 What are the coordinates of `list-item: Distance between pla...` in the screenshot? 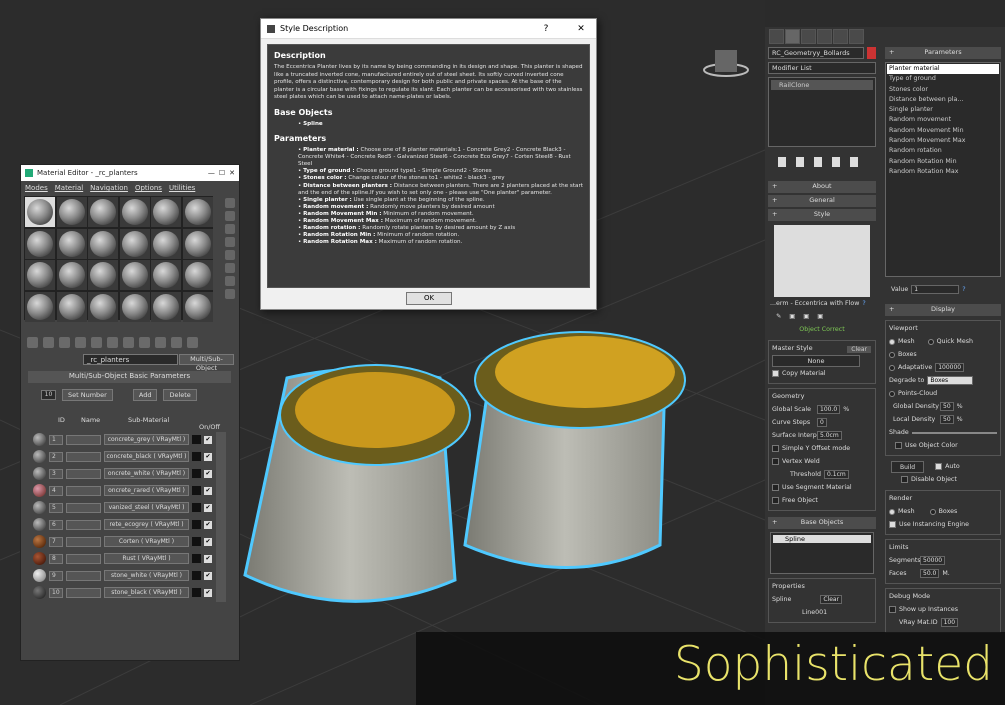 It's located at (943, 100).